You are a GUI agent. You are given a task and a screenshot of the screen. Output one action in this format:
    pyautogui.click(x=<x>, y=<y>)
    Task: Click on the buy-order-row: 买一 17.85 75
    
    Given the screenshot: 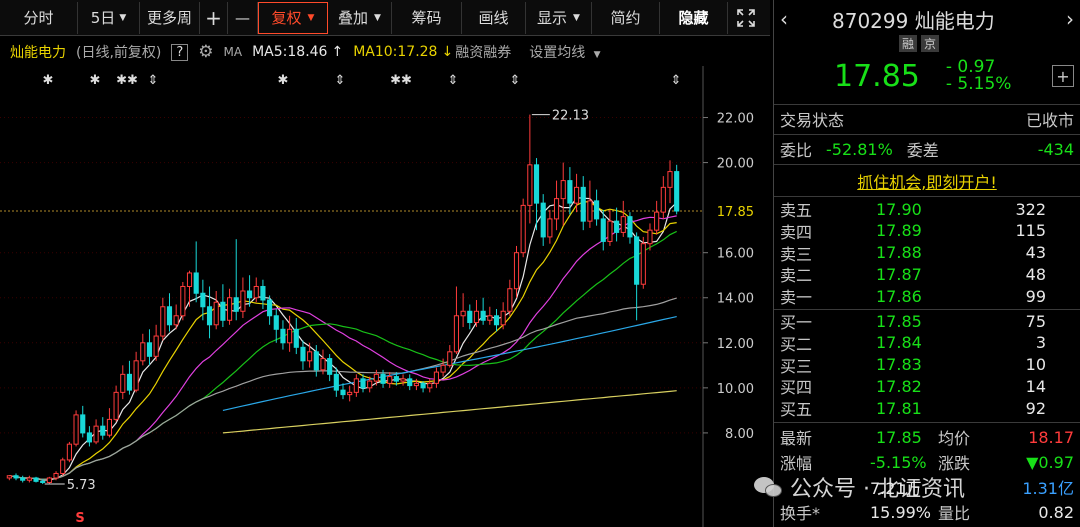 What is the action you would take?
    pyautogui.click(x=927, y=321)
    